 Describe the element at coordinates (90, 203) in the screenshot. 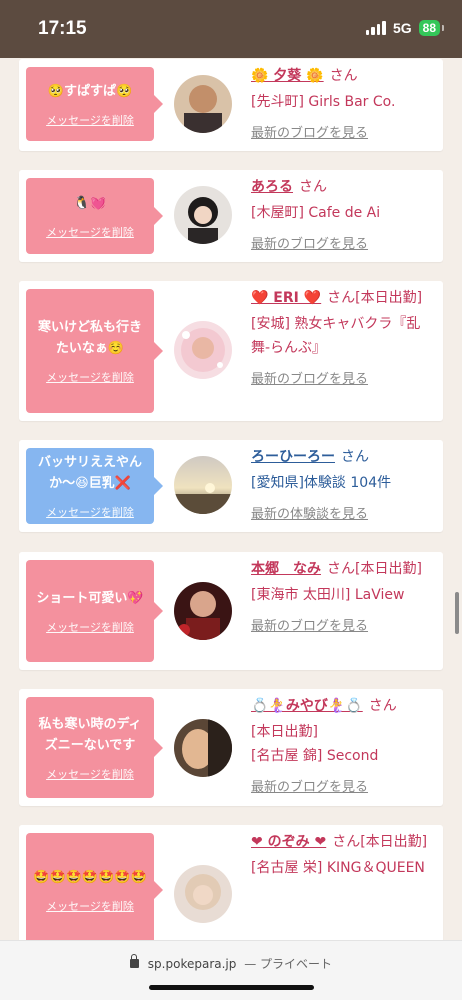

I see `message-text: 🐧💓` at that location.